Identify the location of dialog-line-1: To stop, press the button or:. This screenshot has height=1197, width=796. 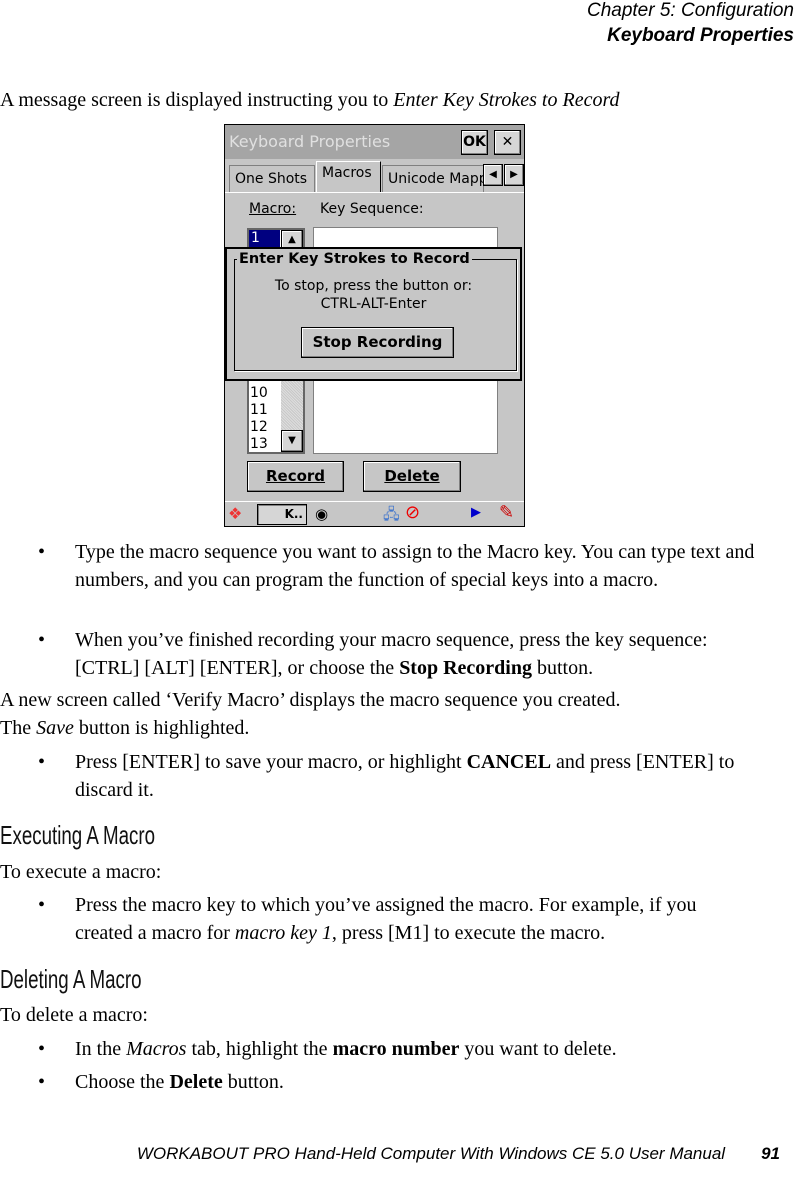
(373, 286).